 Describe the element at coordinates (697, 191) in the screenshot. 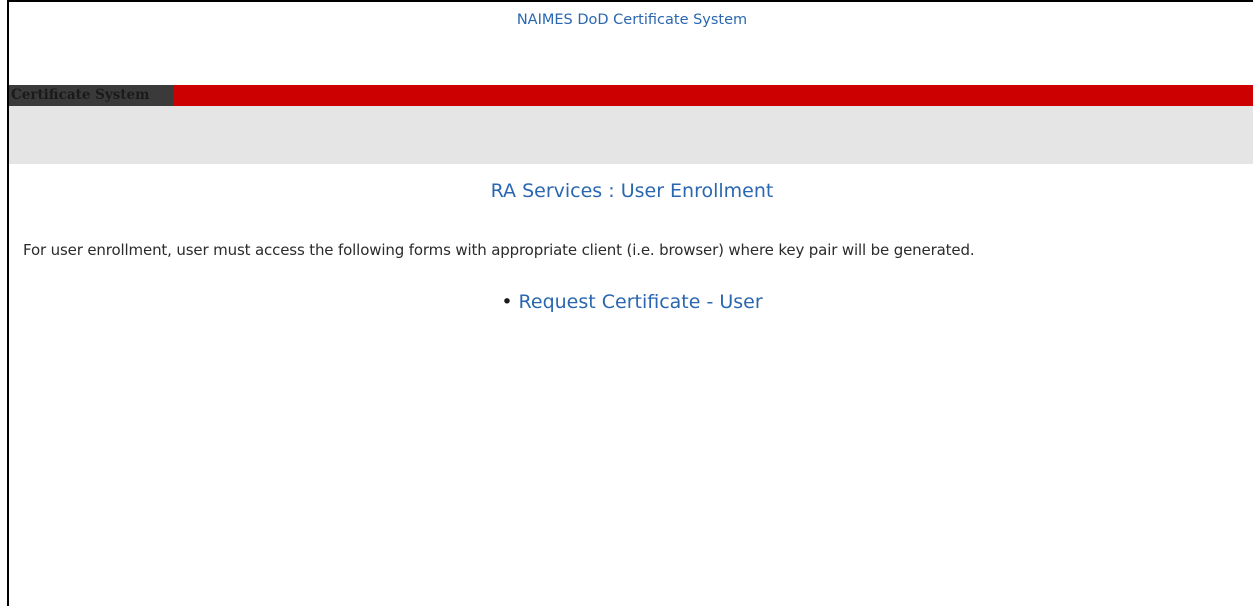

I see `heading-page-name: User Enrollment` at that location.